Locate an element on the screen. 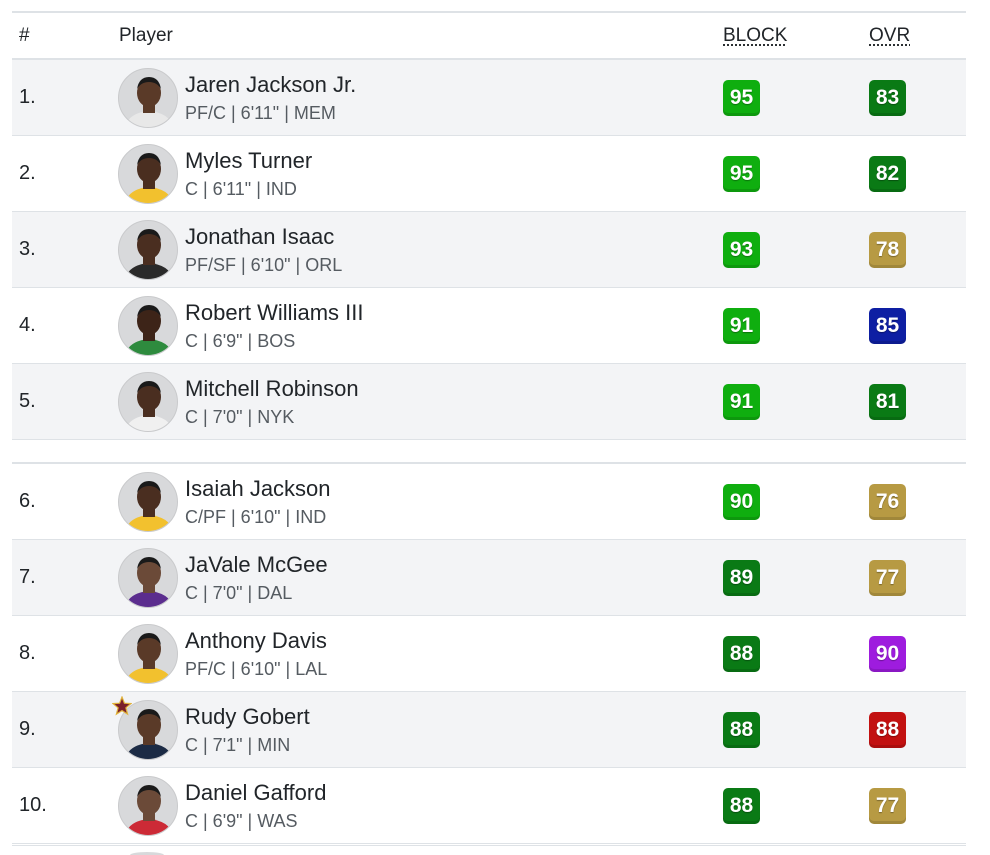 This screenshot has width=990, height=855. player-name-link: Jonathan Isaac is located at coordinates (259, 237).